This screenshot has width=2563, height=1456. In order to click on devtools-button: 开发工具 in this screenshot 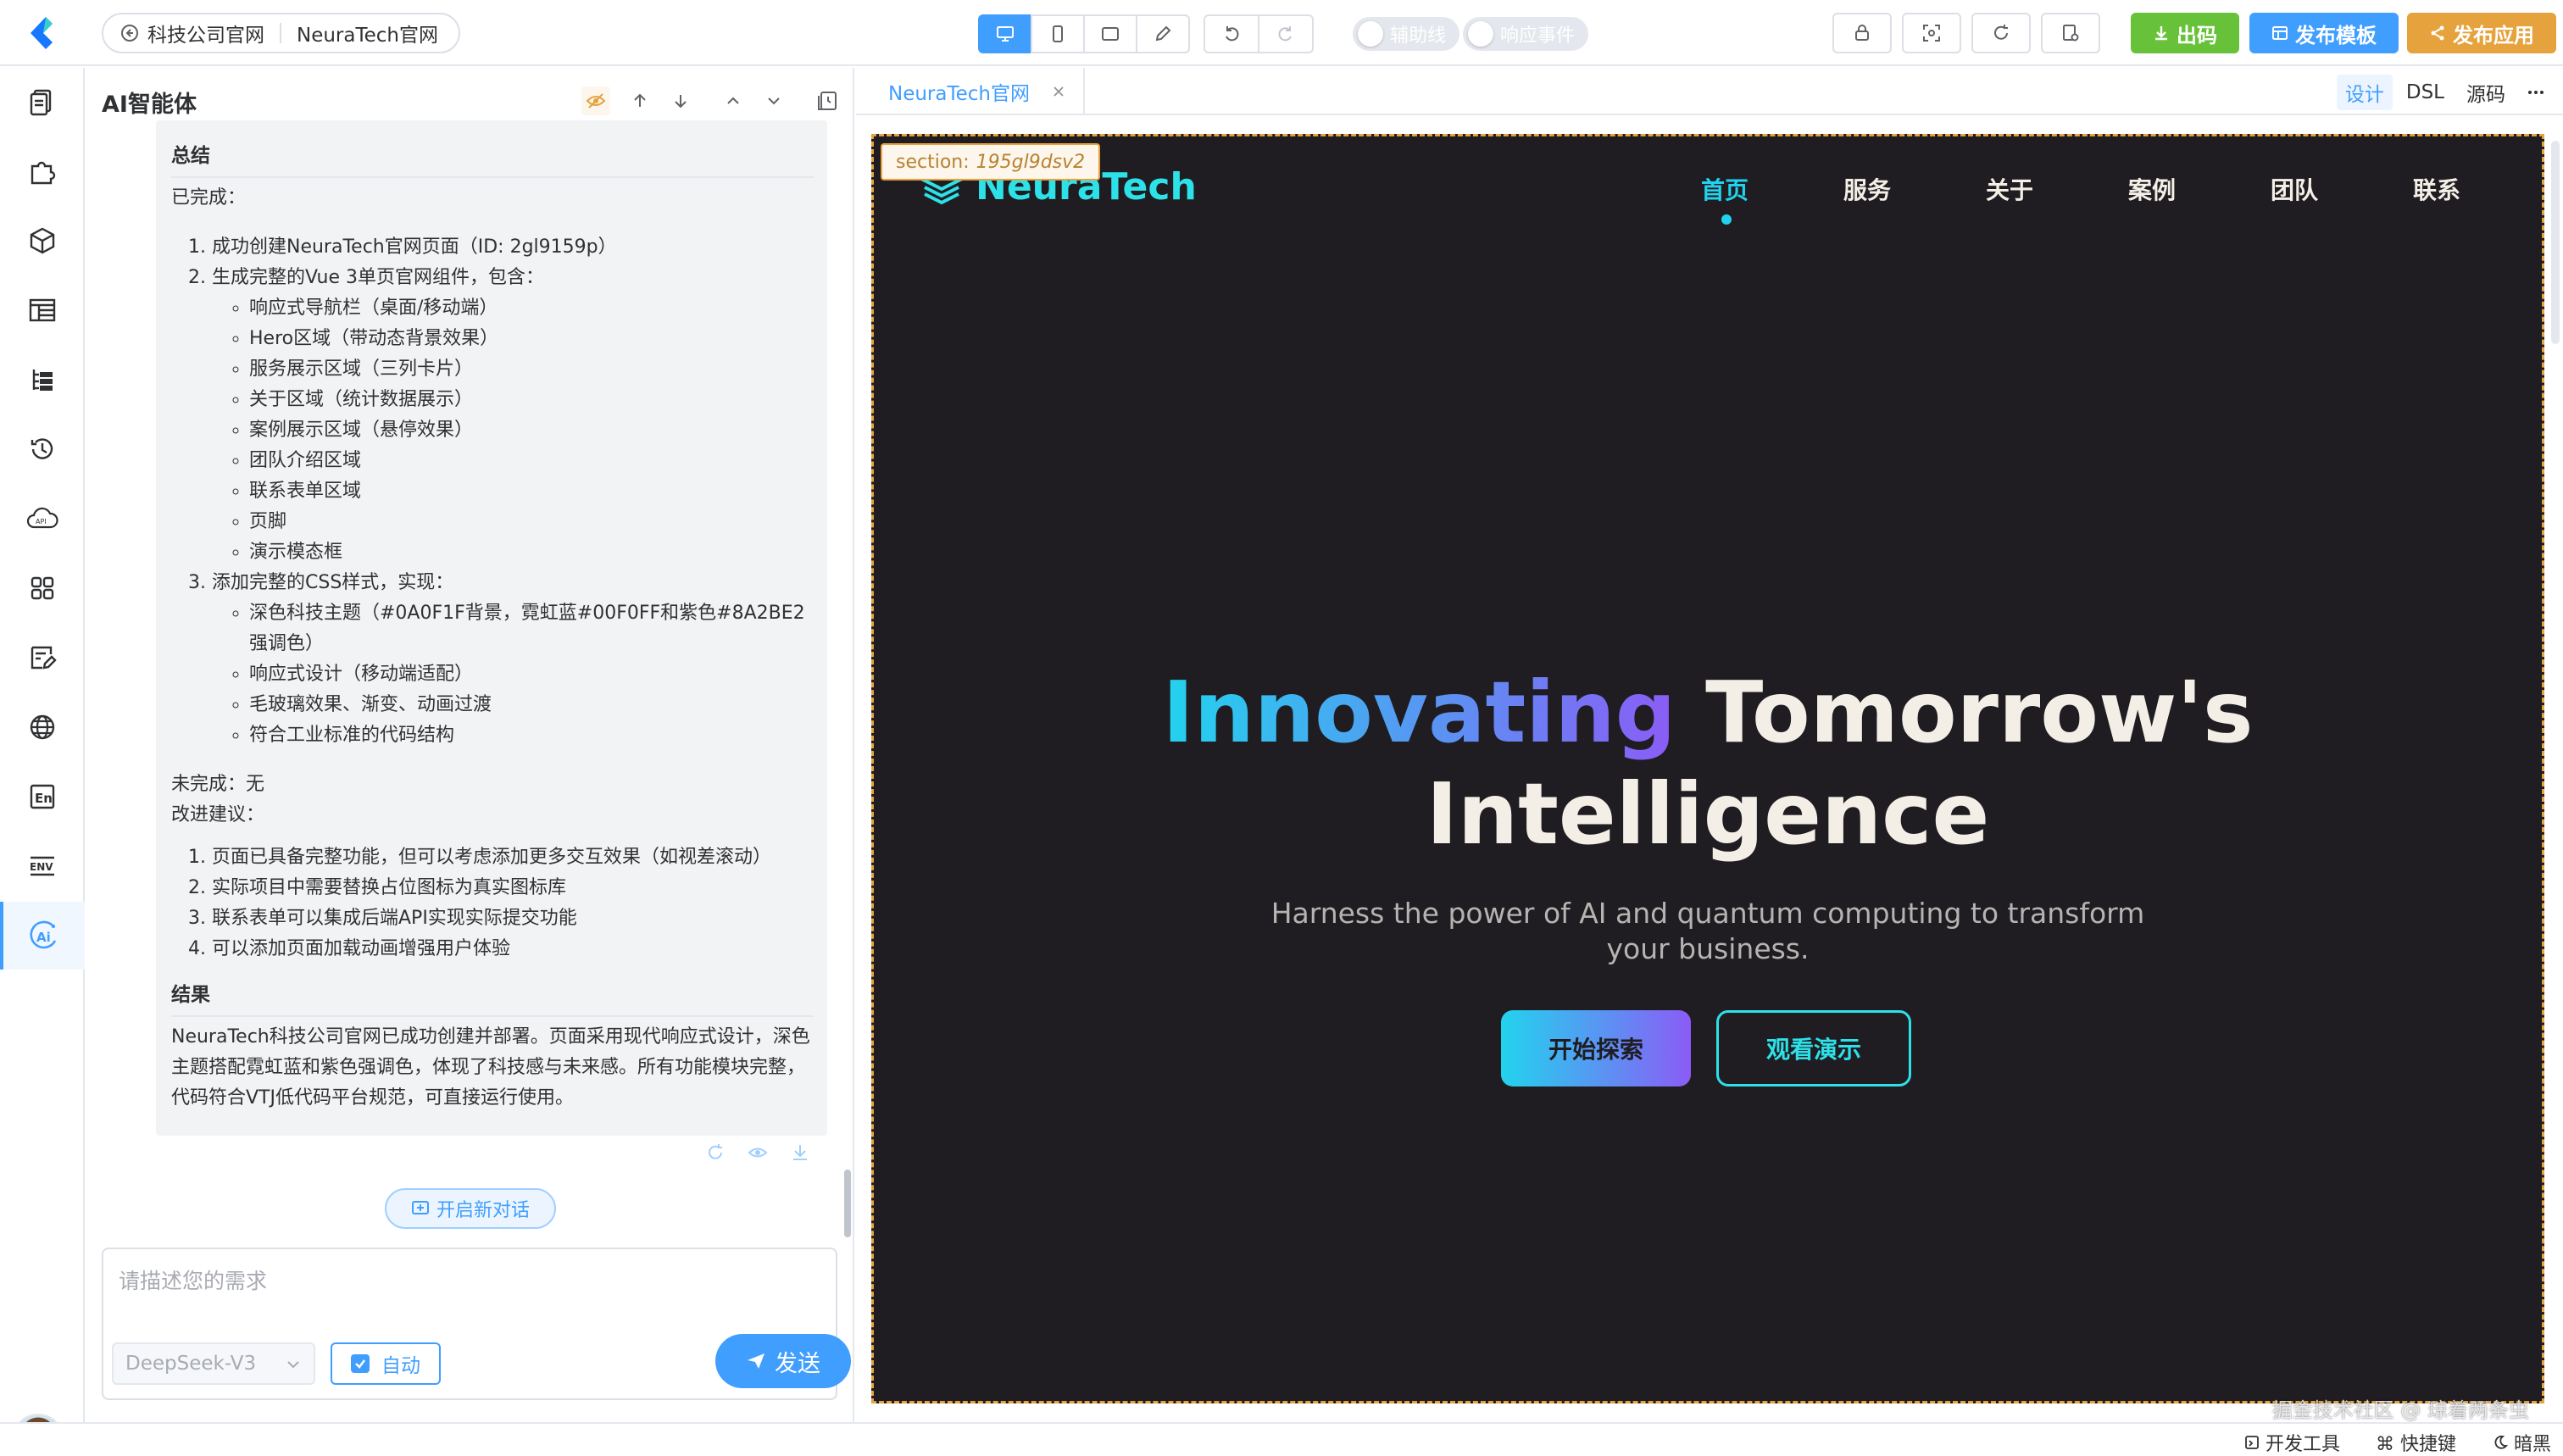, I will do `click(2291, 1443)`.